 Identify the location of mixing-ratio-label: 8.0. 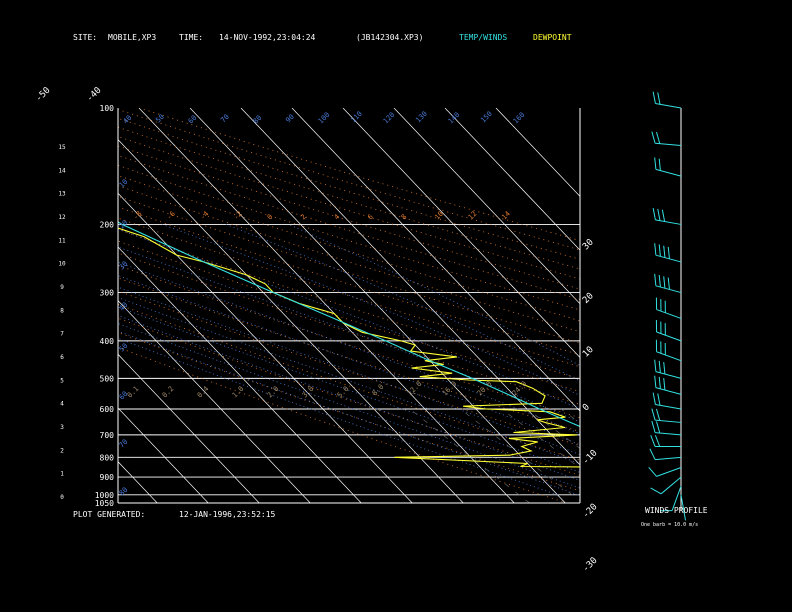
(378, 390).